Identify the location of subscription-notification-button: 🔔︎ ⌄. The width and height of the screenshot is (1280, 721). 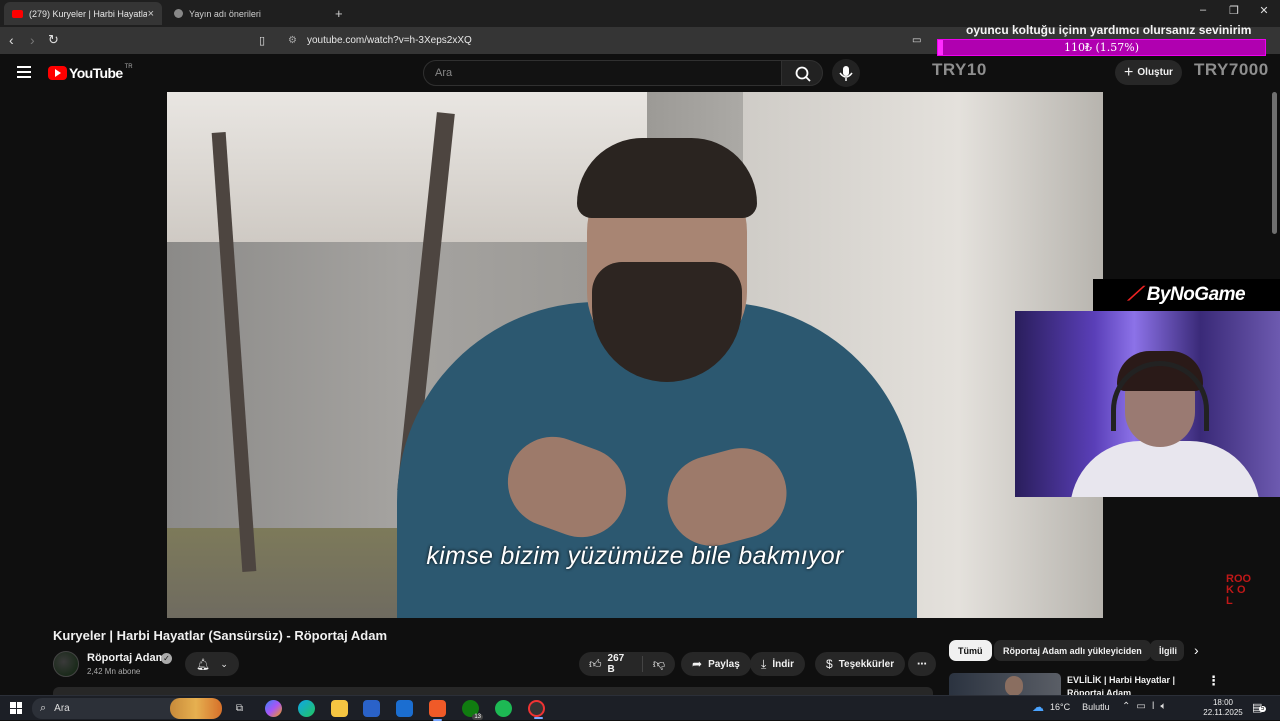
(212, 664).